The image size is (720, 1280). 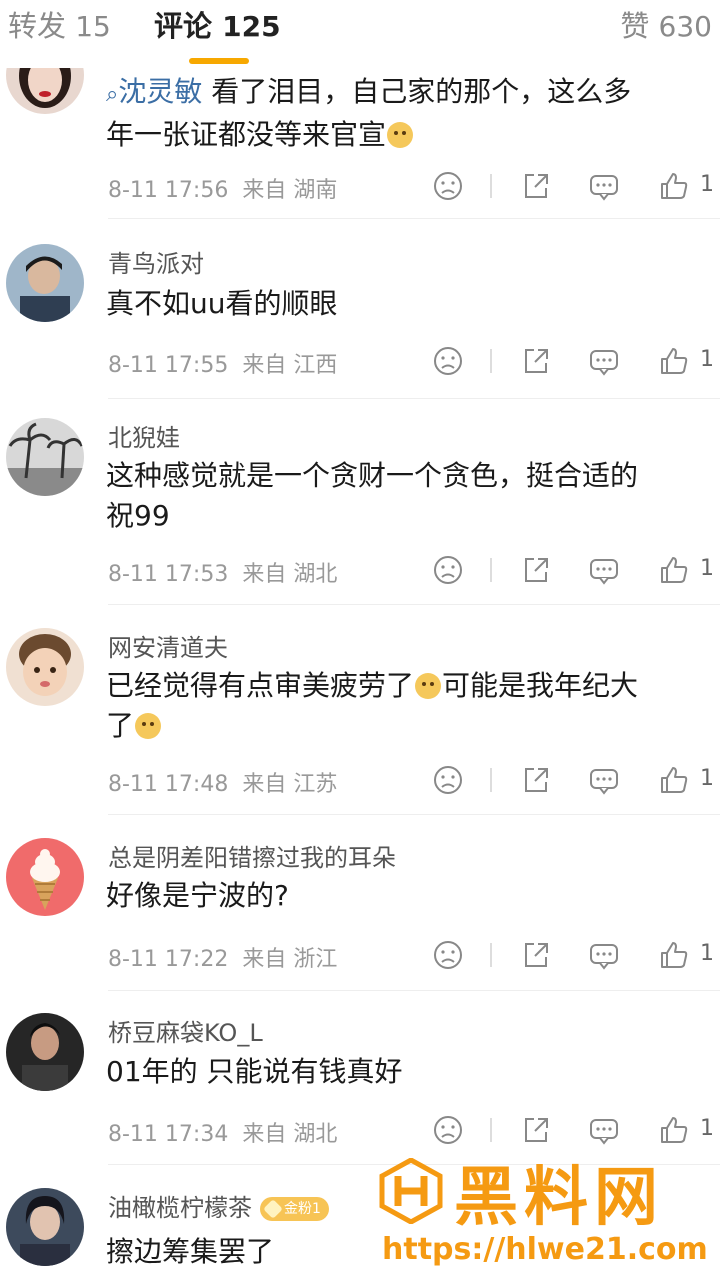 What do you see at coordinates (360, 570) in the screenshot?
I see `comment-meta: 8-11 17:53 来自 湖北 1` at bounding box center [360, 570].